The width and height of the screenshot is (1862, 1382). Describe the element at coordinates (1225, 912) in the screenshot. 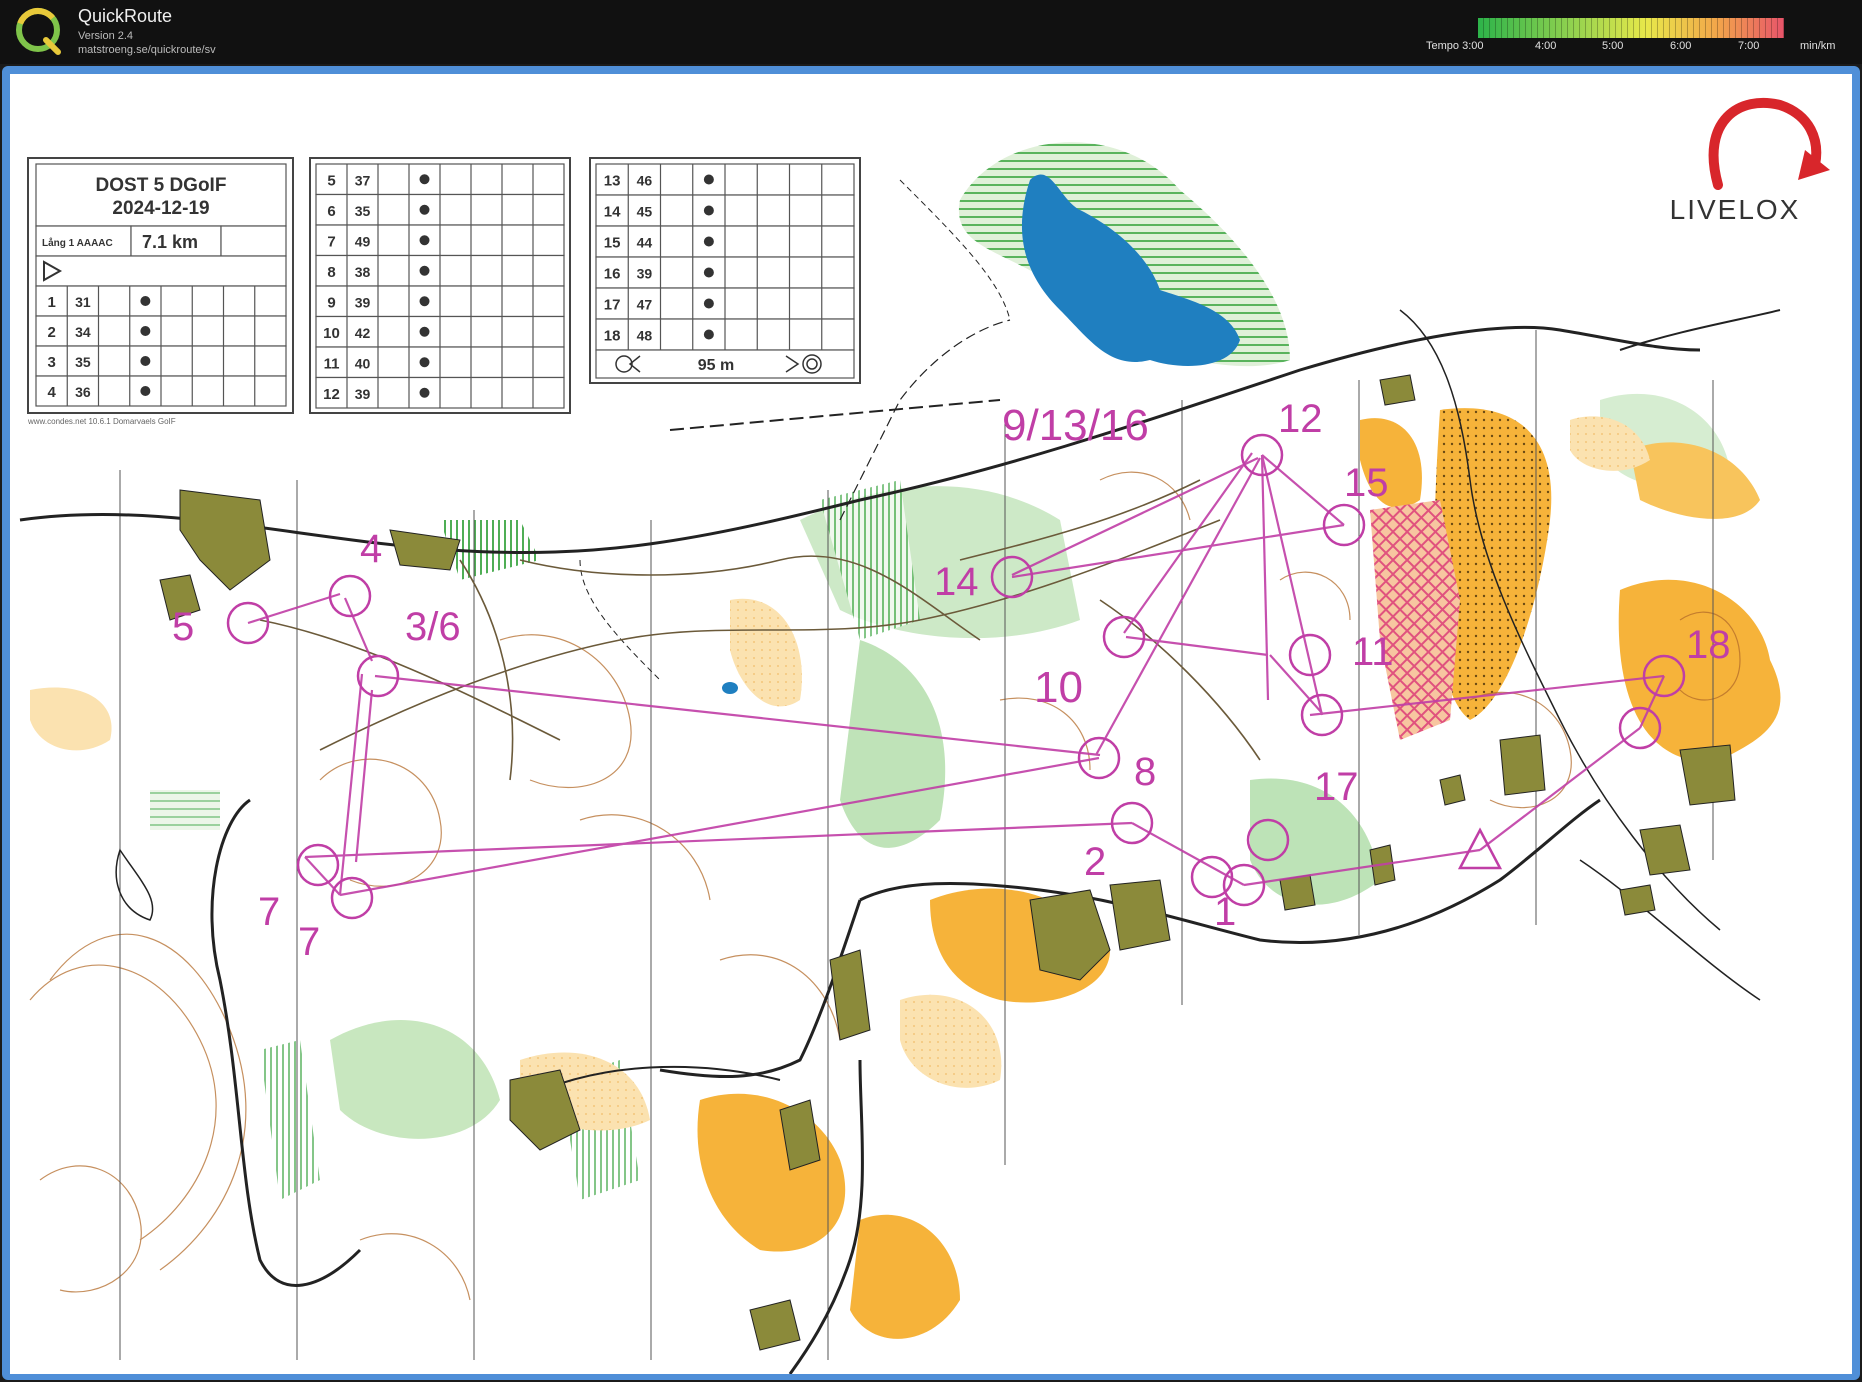

I see `control-label-1: 1` at that location.